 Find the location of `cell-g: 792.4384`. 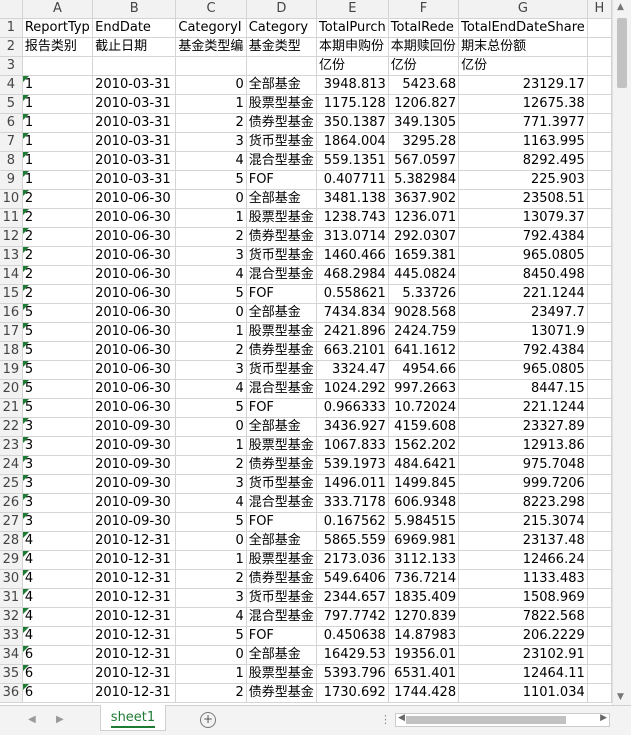

cell-g: 792.4384 is located at coordinates (523, 351).